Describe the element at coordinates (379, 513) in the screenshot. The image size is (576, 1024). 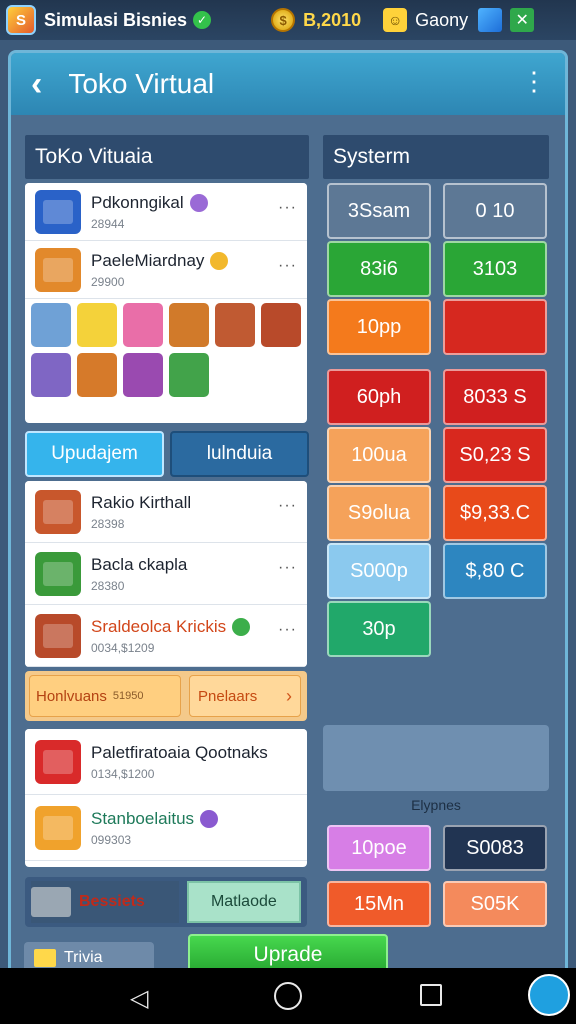
I see `system-button: S9olua` at that location.